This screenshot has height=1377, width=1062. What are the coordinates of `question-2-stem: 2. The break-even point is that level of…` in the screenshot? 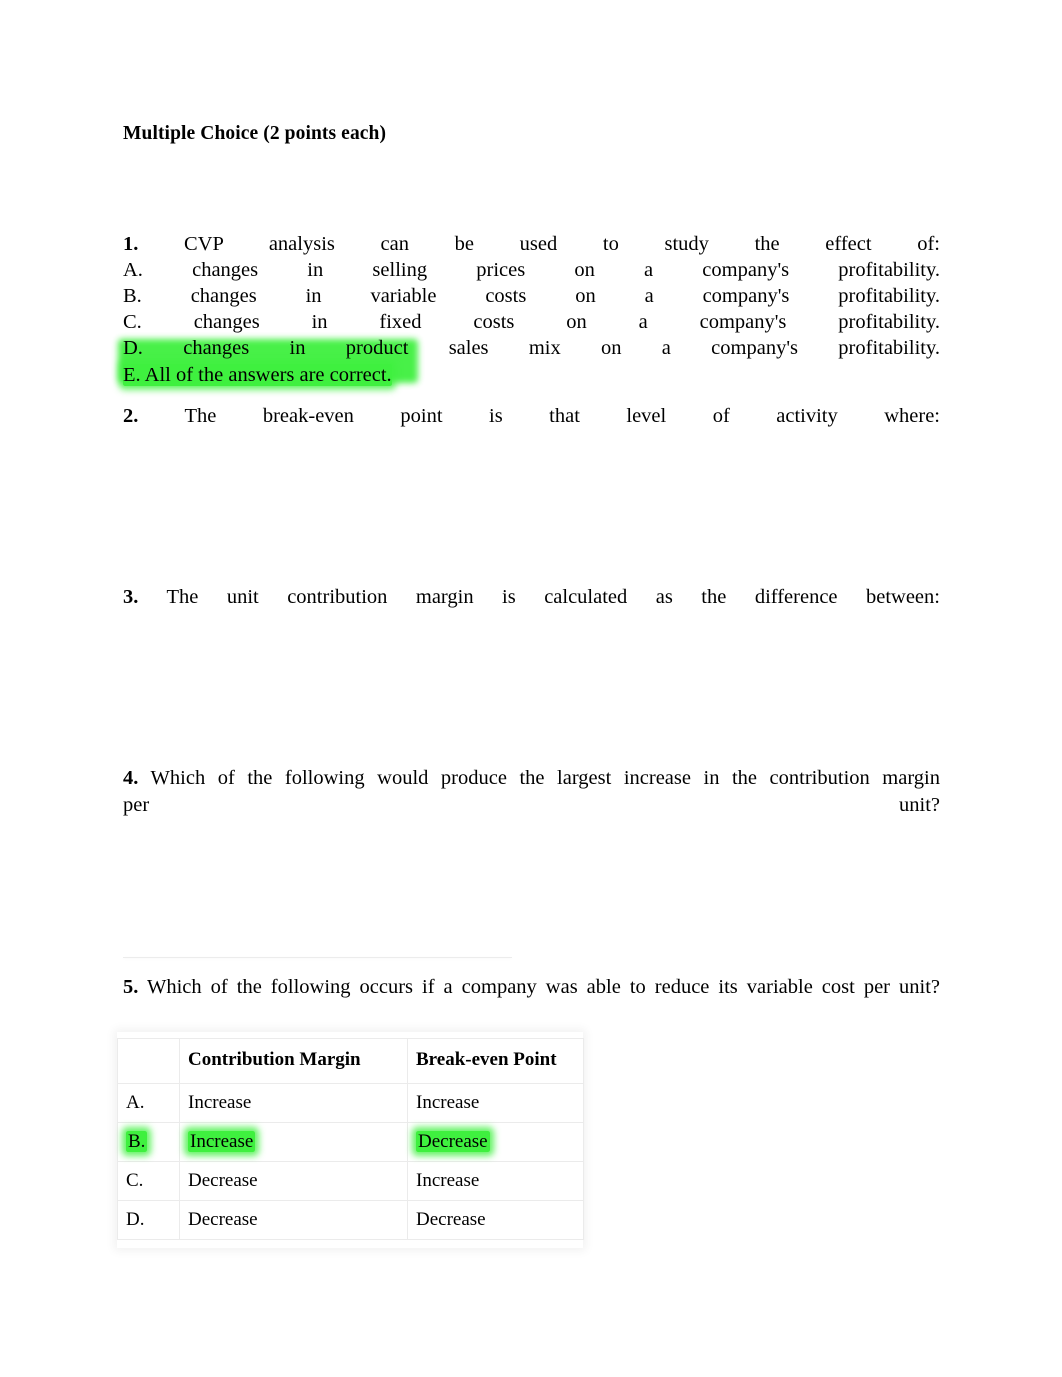 It's located at (531, 416).